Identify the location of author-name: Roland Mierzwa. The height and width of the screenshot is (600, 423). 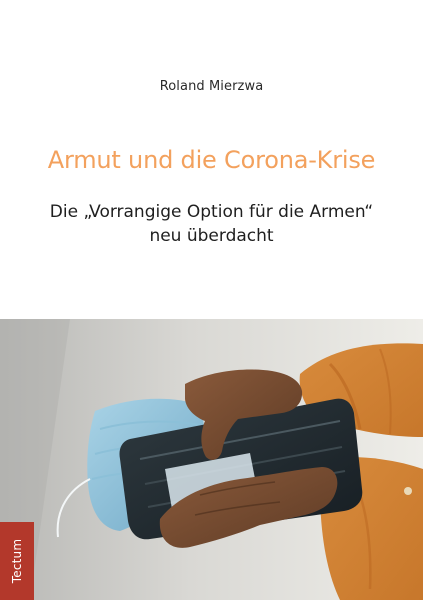
(211, 86).